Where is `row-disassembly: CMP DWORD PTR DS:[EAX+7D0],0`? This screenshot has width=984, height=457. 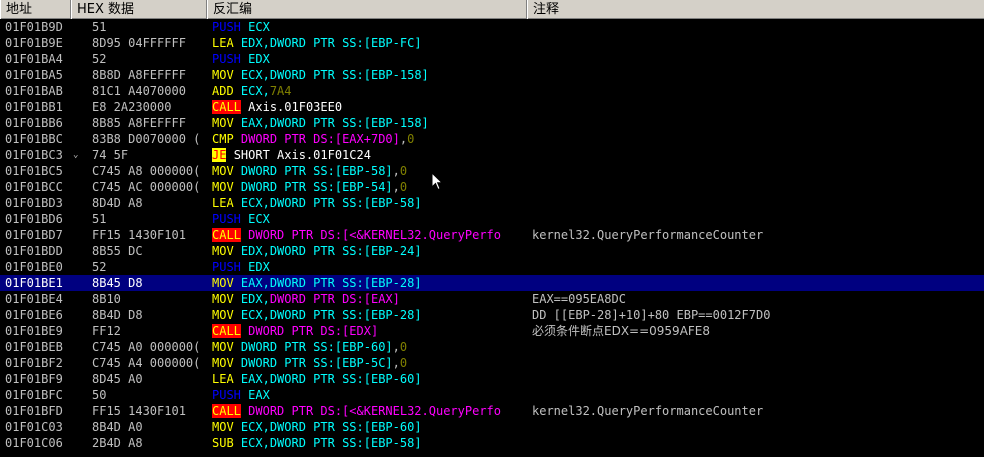
row-disassembly: CMP DWORD PTR DS:[EAX+7D0],0 is located at coordinates (369, 139).